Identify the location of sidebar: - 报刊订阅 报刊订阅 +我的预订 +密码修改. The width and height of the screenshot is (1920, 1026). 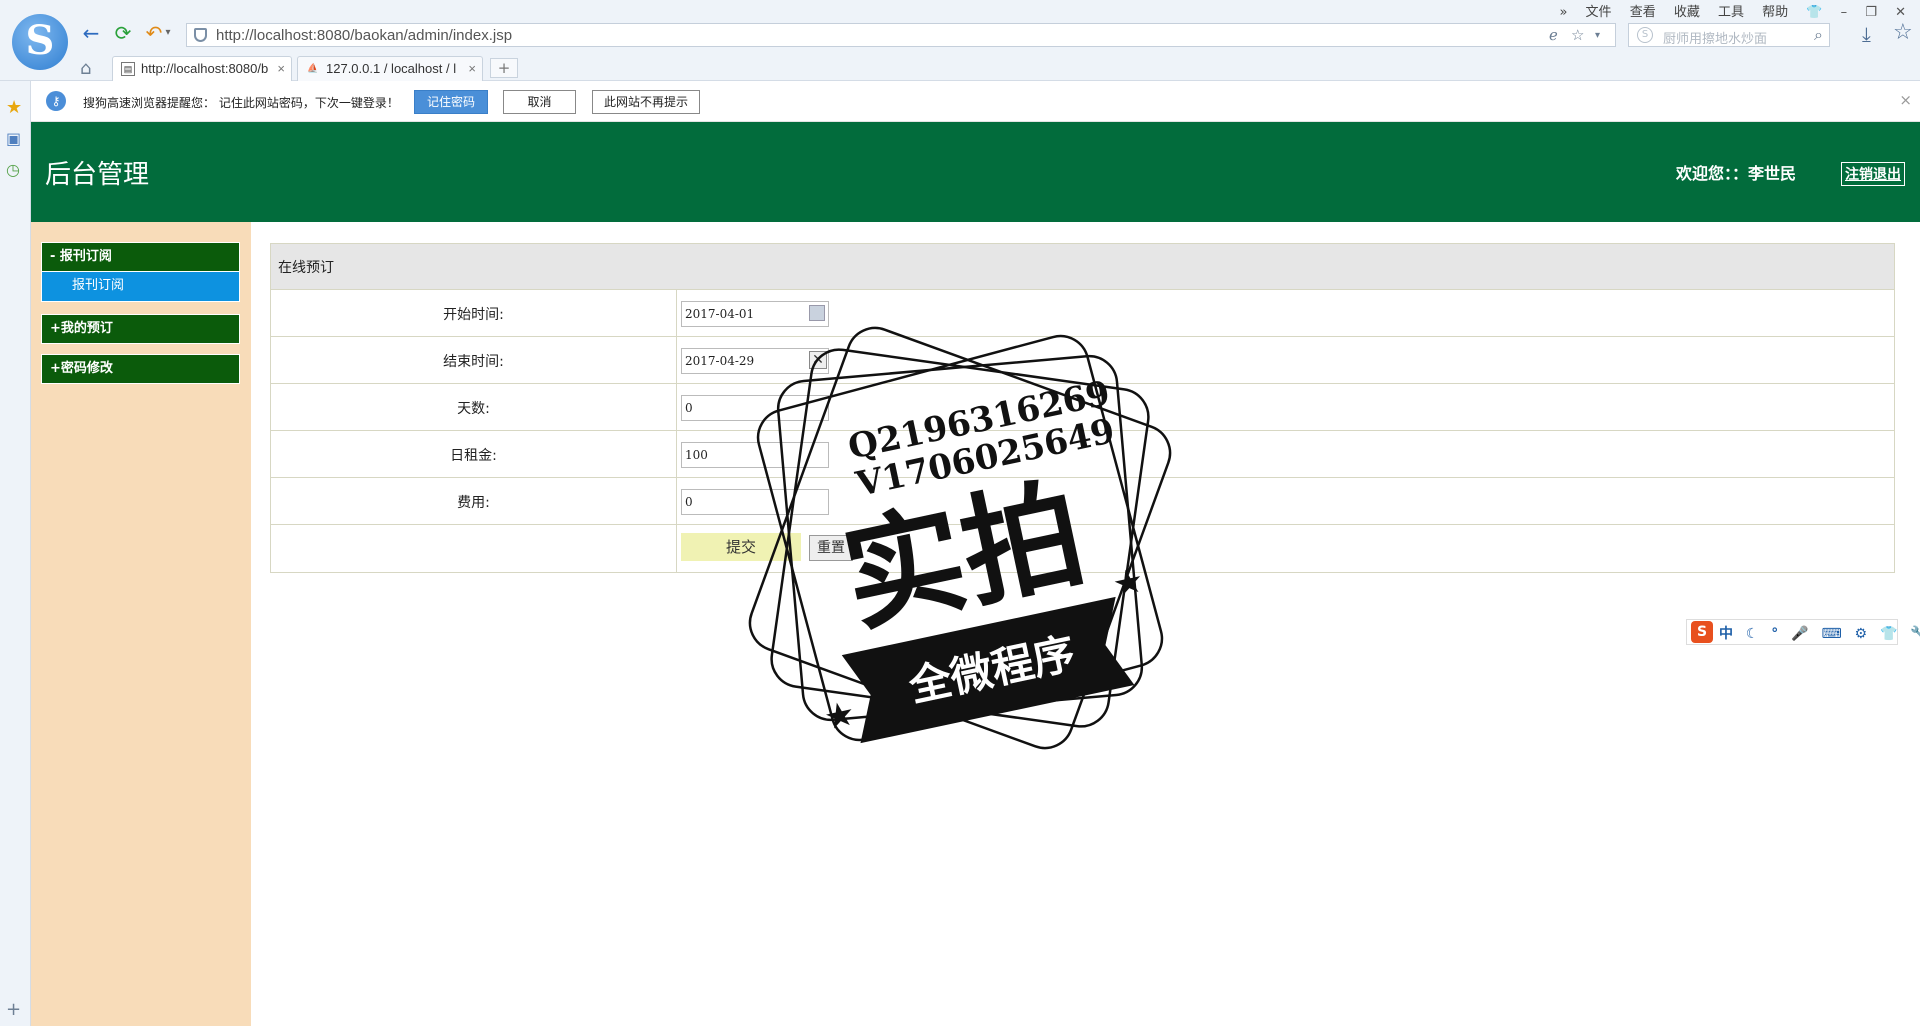
(141, 624).